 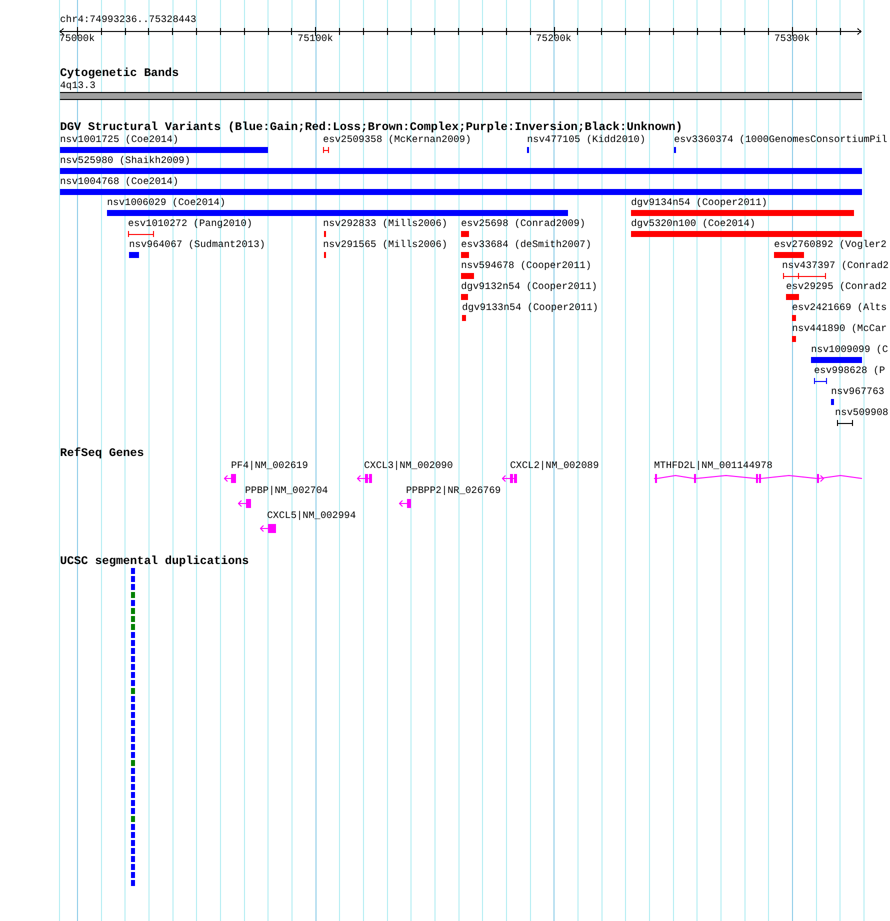 What do you see at coordinates (850, 370) in the screenshot?
I see `variant-label: esv998628 (P` at bounding box center [850, 370].